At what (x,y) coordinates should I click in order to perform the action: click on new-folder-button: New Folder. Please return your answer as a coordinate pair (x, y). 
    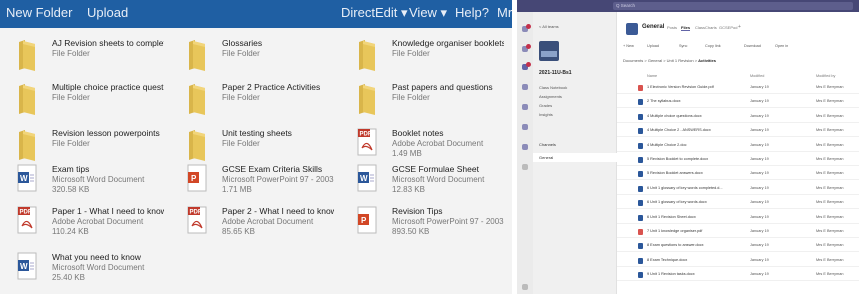
    Looking at the image, I should click on (39, 12).